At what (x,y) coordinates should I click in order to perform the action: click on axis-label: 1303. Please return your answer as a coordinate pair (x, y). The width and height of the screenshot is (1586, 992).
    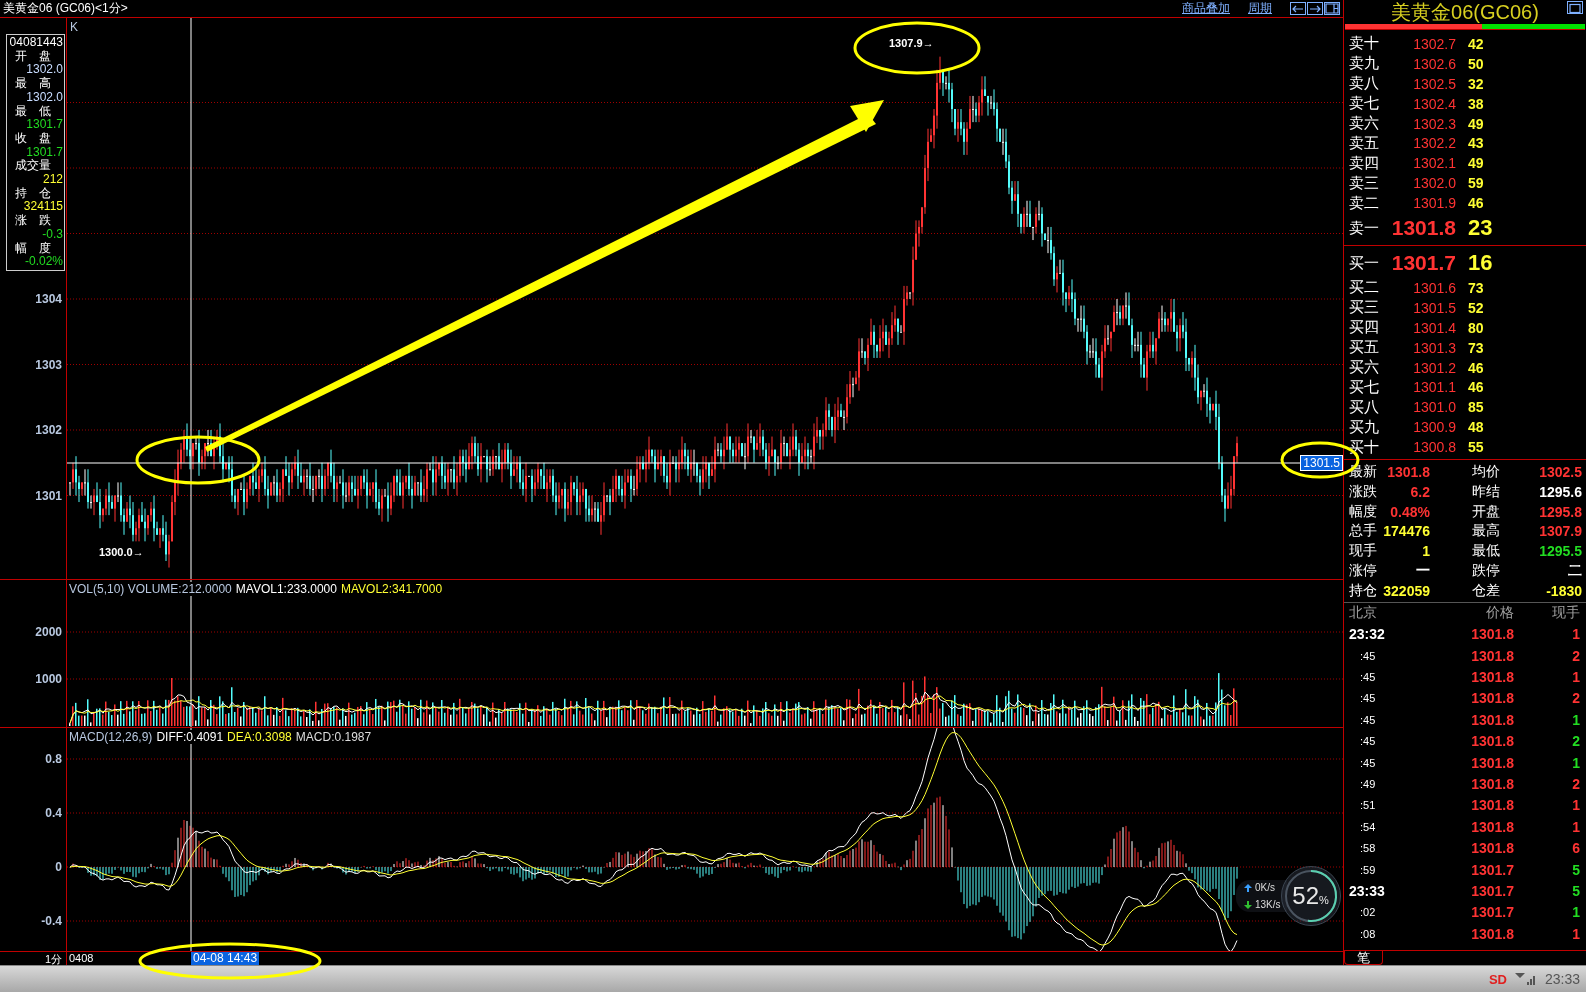
    Looking at the image, I should click on (48, 364).